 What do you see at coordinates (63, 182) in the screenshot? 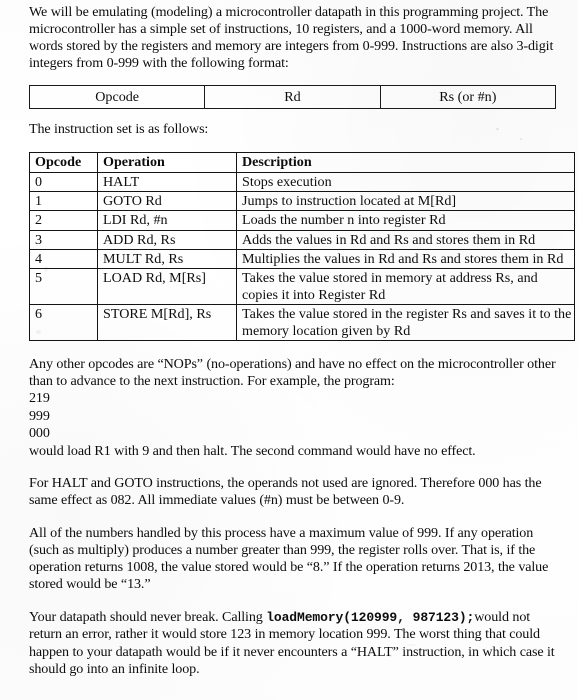
I see `cell-opcode: 0` at bounding box center [63, 182].